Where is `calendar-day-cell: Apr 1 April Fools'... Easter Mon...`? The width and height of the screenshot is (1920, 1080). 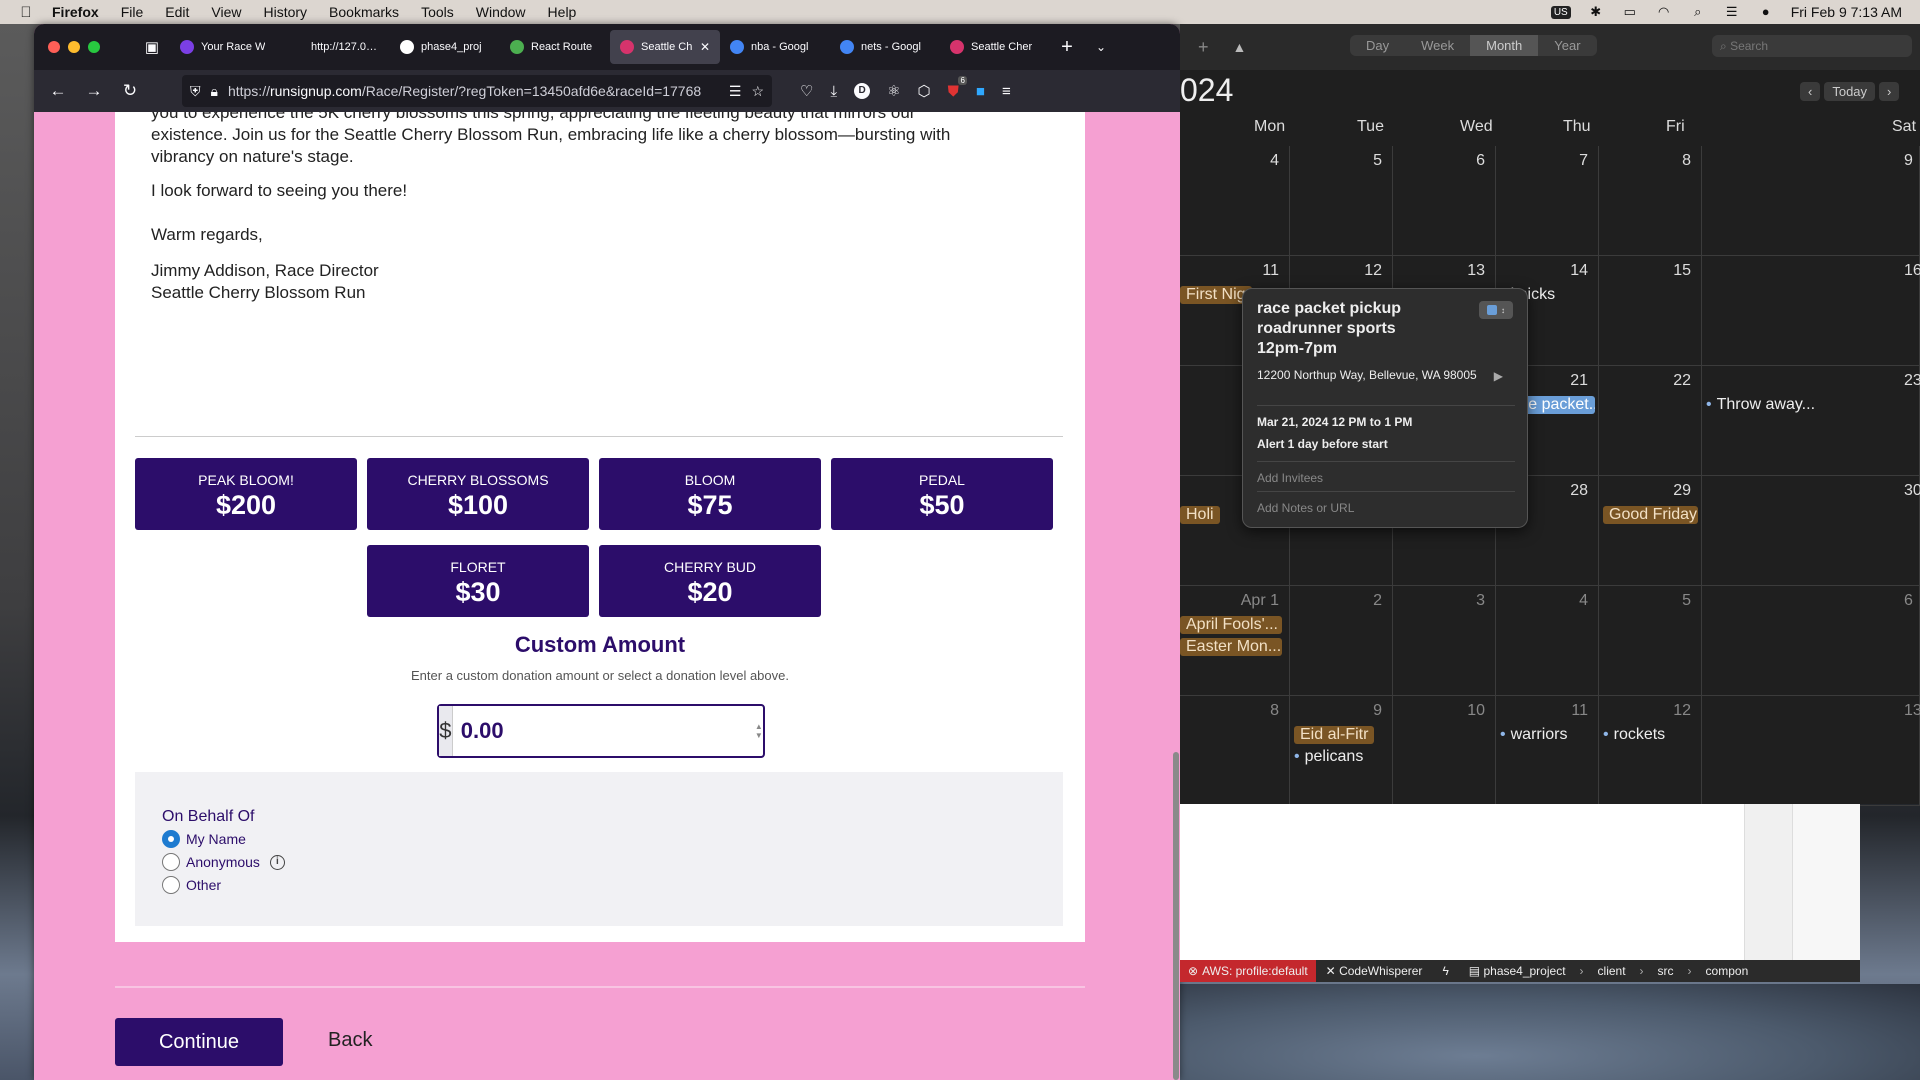
calendar-day-cell: Apr 1 April Fools'... Easter Mon... is located at coordinates (1235, 641).